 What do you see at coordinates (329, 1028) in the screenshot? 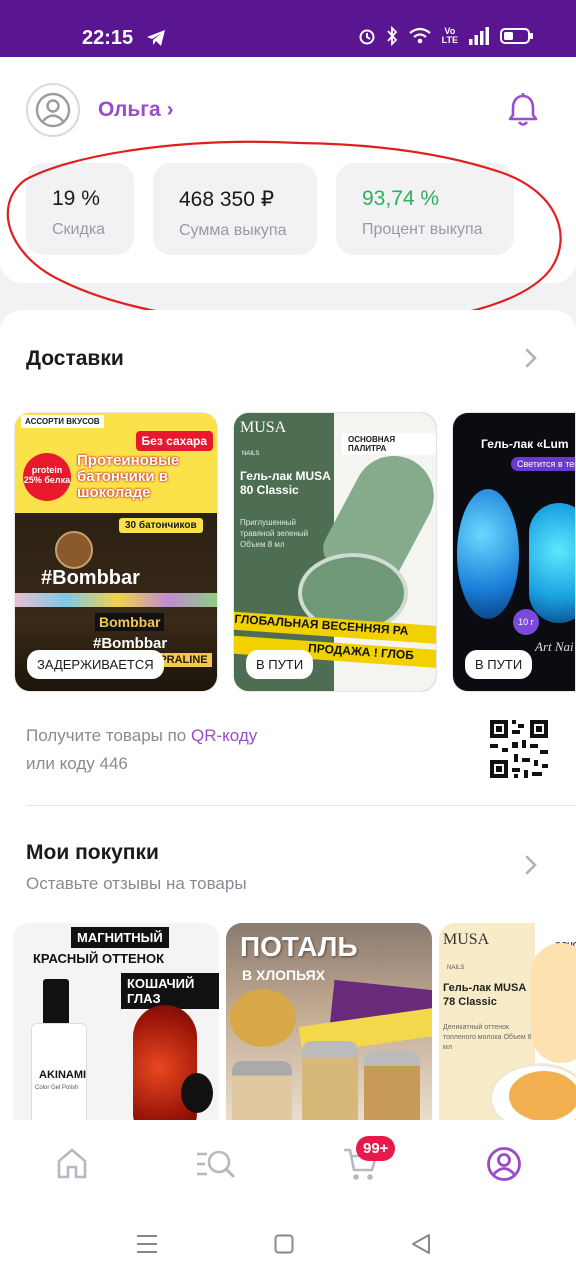
I see `purchase-item: ПОТАЛЬ В ХЛОПЬЯХ` at bounding box center [329, 1028].